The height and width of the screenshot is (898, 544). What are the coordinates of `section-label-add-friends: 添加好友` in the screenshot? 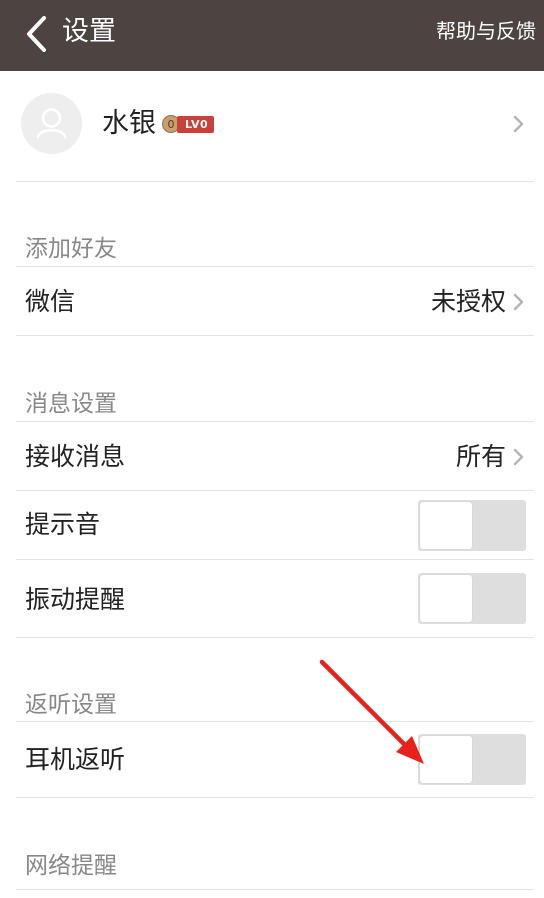 It's located at (71, 249).